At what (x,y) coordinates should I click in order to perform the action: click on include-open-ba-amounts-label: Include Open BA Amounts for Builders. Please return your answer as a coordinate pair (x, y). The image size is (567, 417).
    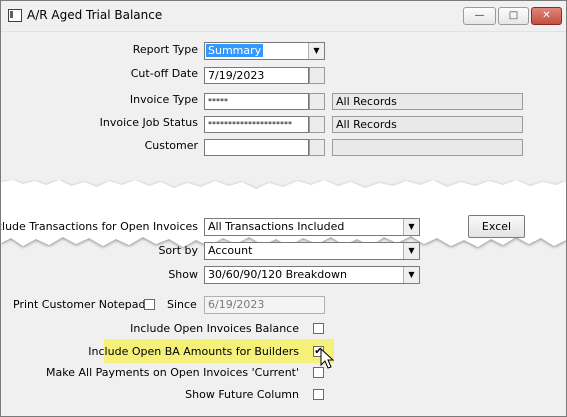
    Looking at the image, I should click on (193, 351).